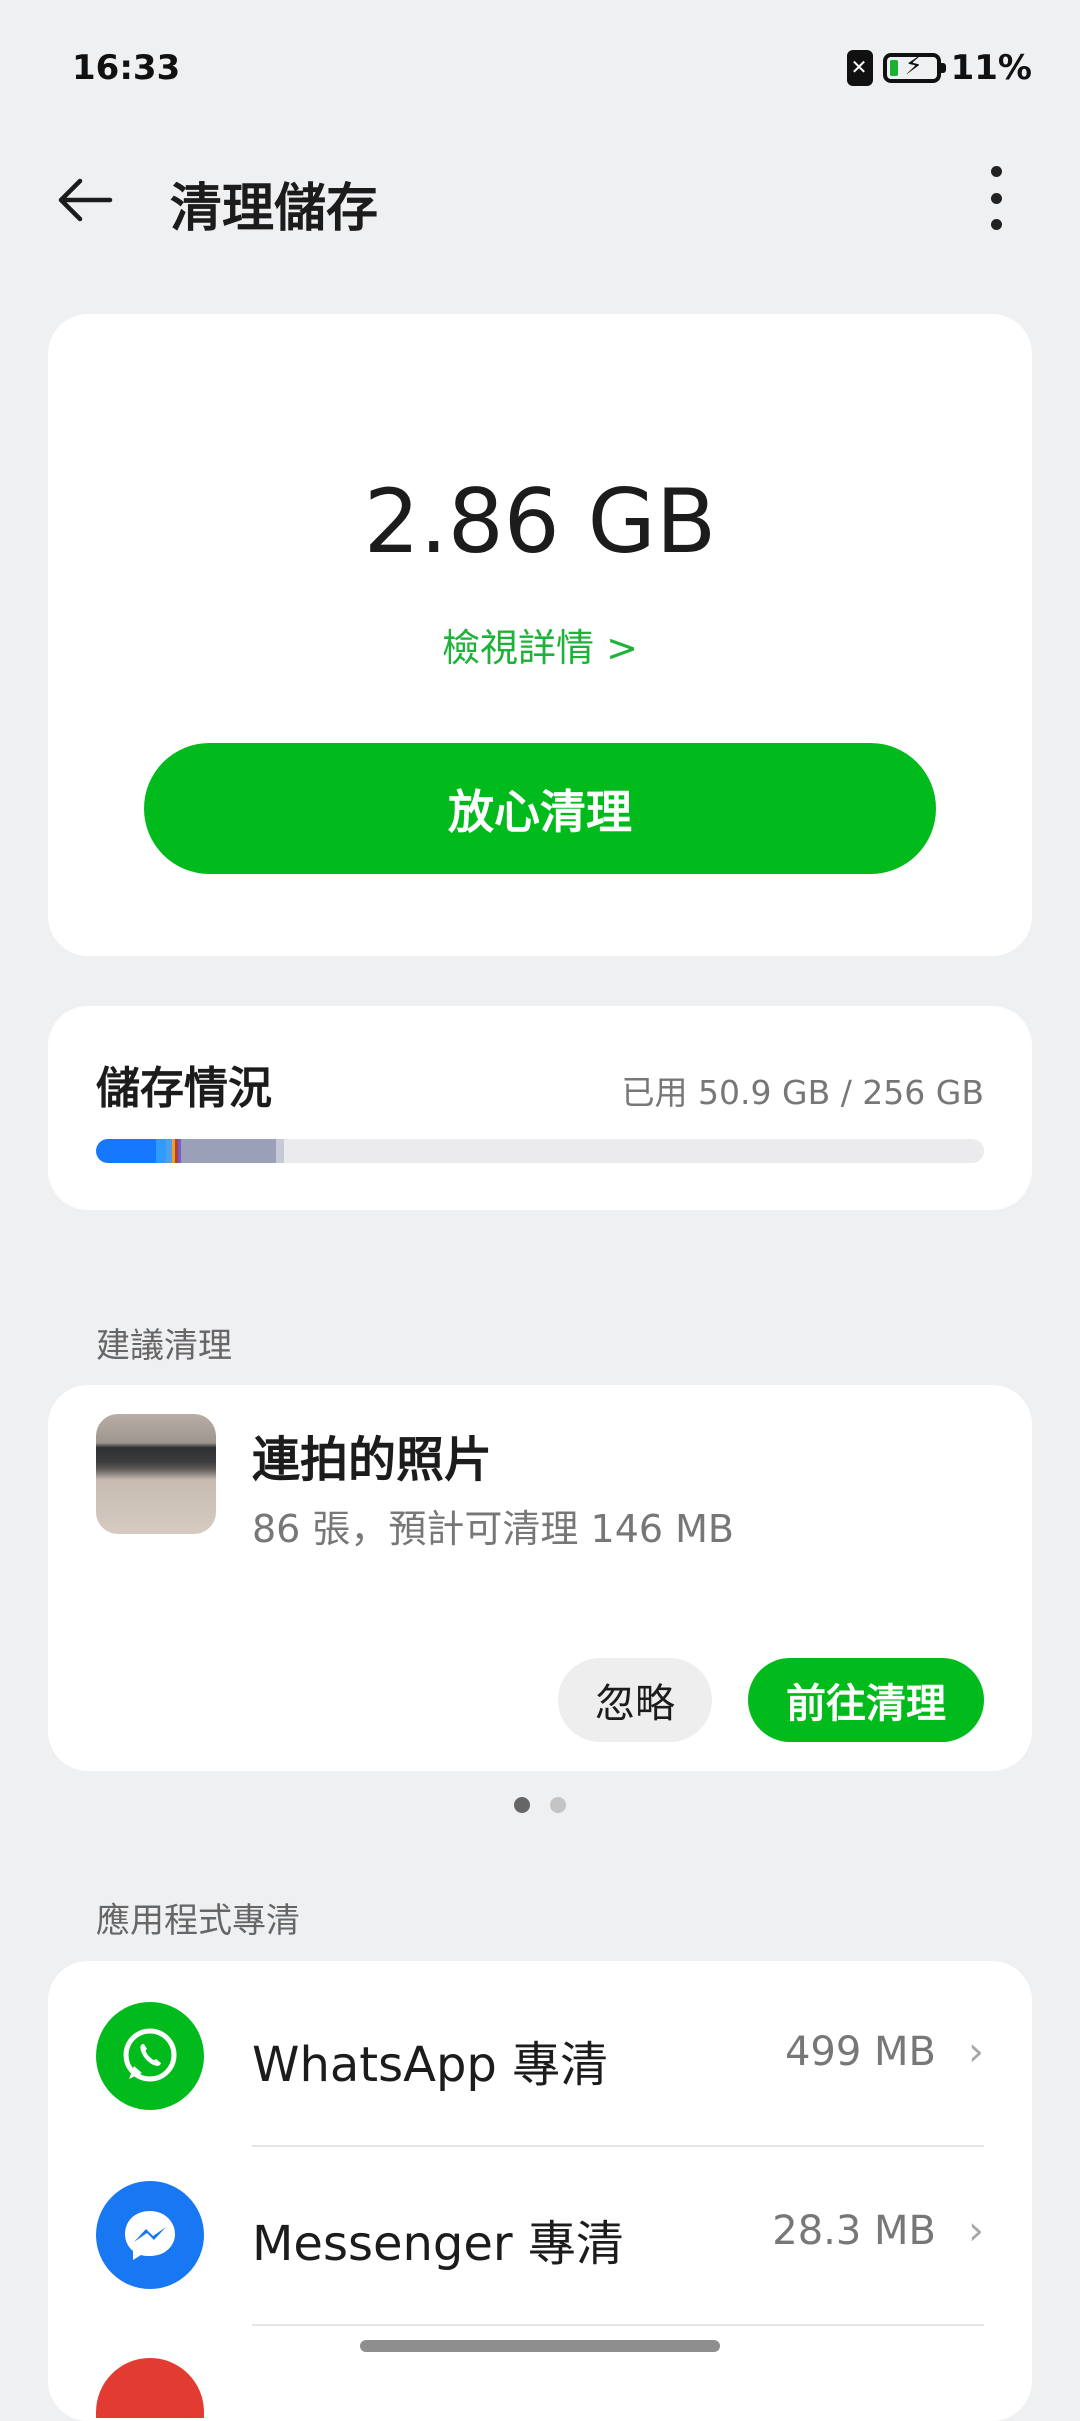  Describe the element at coordinates (372, 1460) in the screenshot. I see `suggestion-title: 連拍的照片` at that location.